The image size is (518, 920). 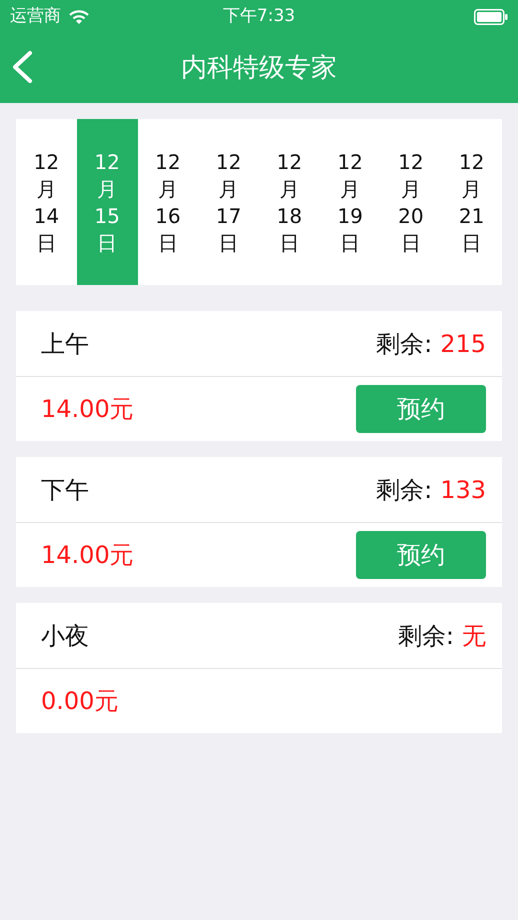 What do you see at coordinates (259, 68) in the screenshot?
I see `page-title: 内科特级专家` at bounding box center [259, 68].